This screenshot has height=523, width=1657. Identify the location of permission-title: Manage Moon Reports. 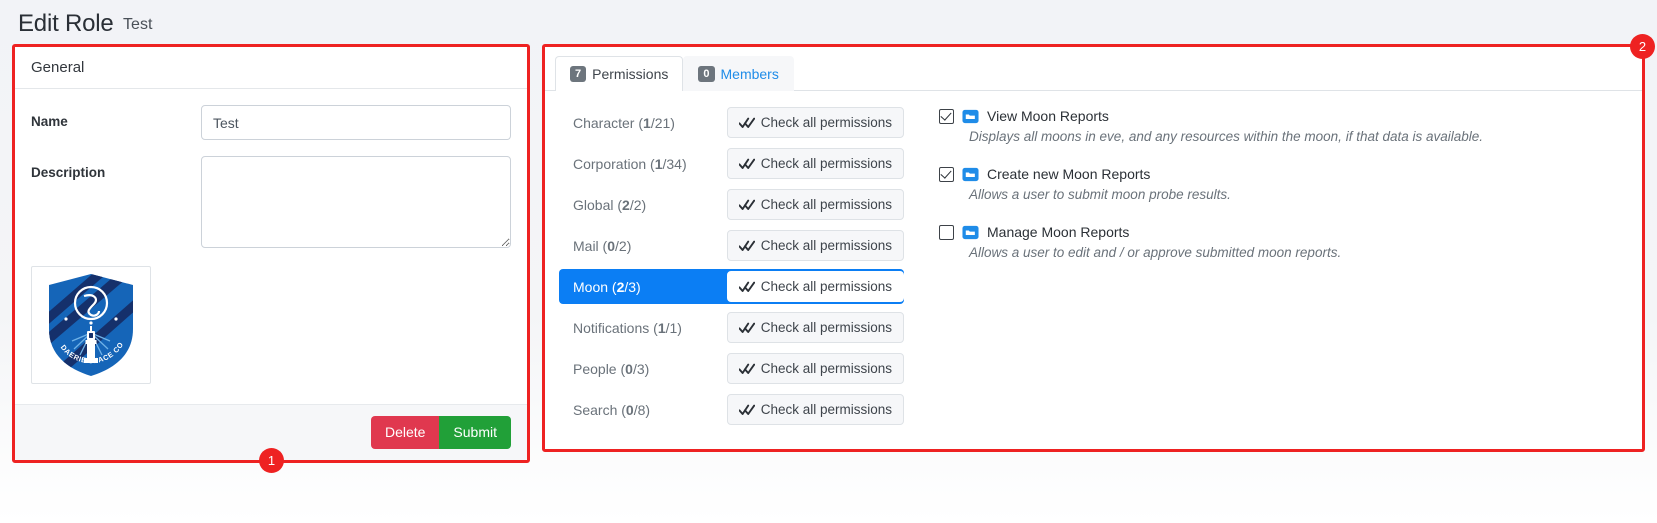
(1058, 232).